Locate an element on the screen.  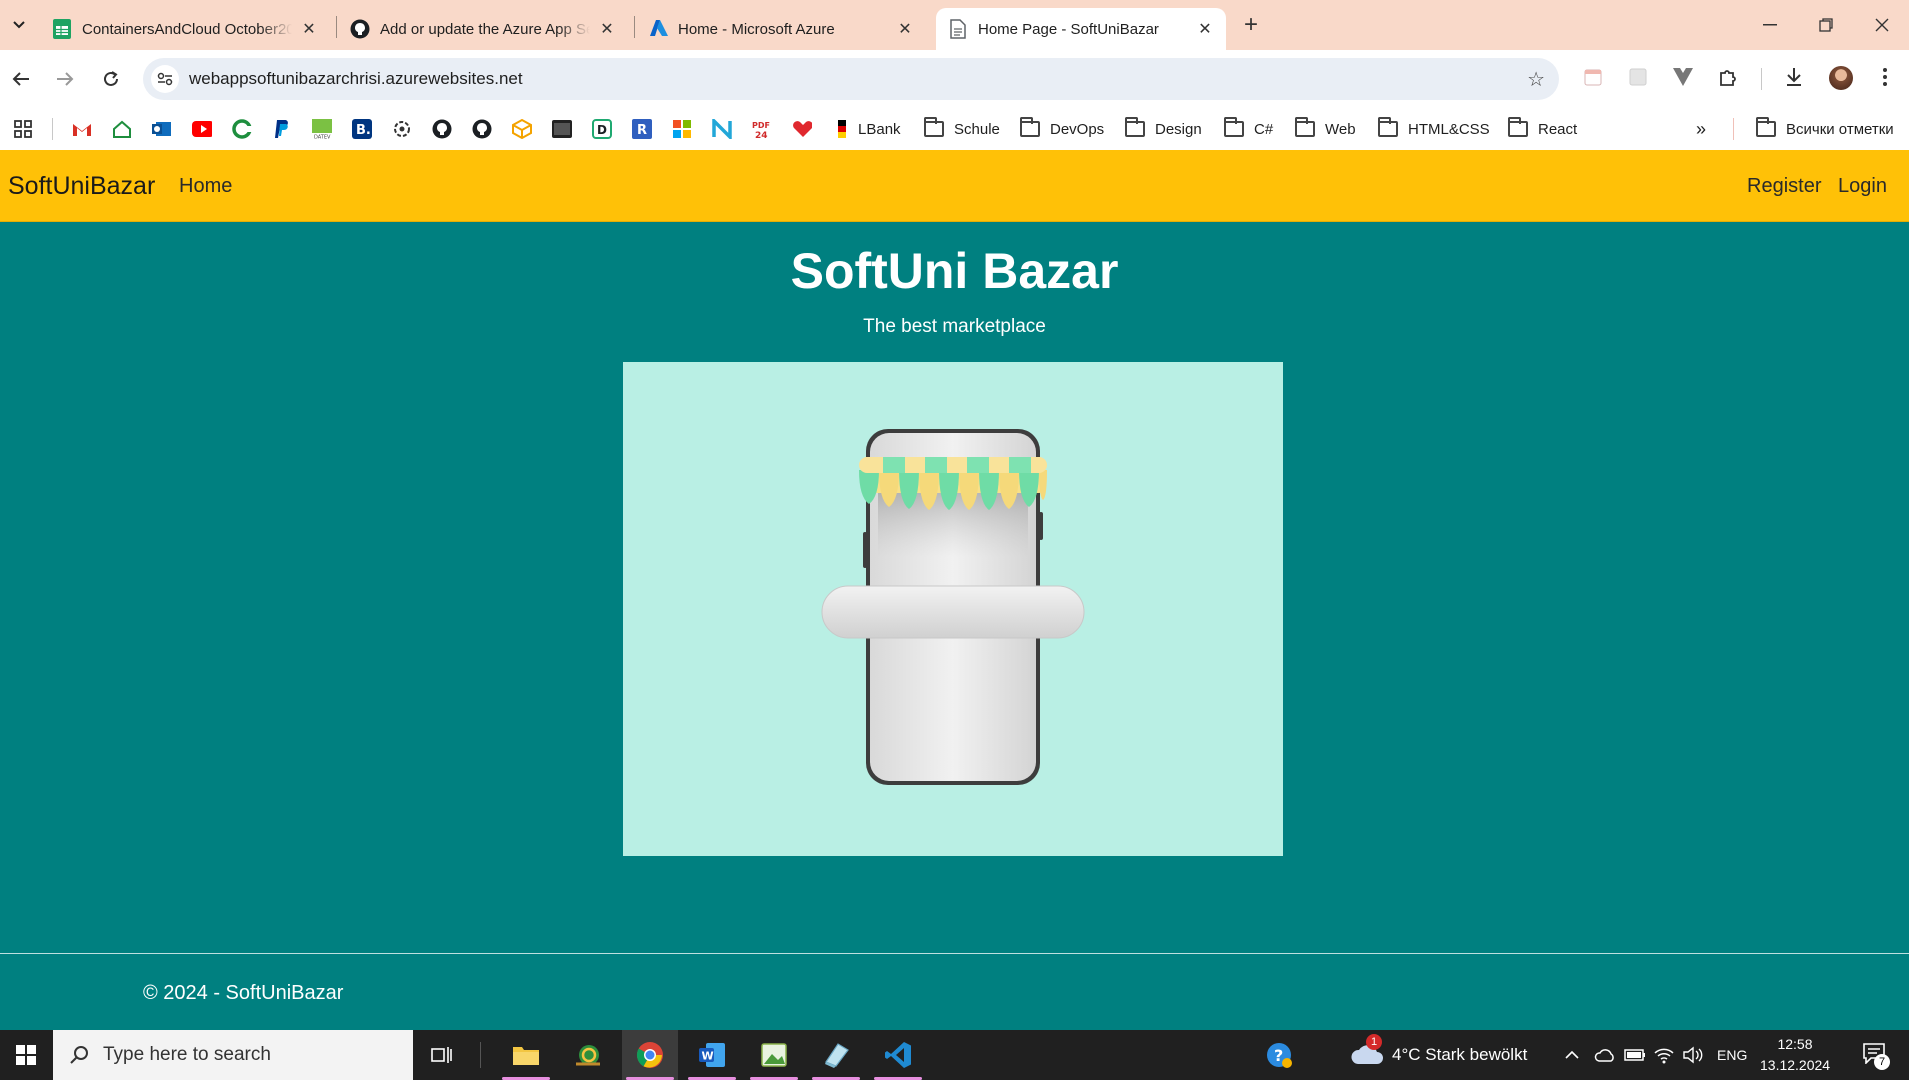
profile-avatar is located at coordinates (1841, 78).